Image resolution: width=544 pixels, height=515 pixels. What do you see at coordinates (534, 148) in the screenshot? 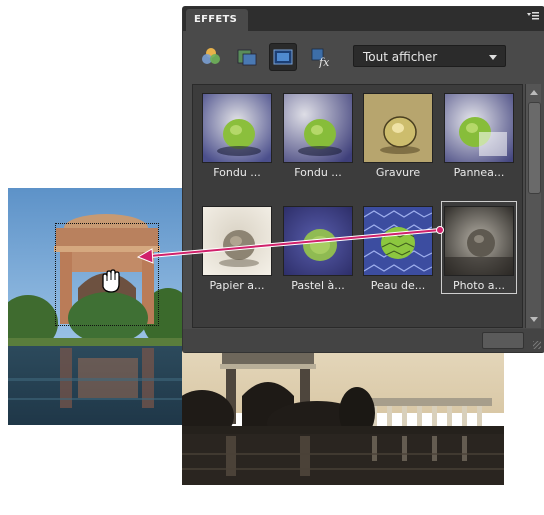
I see `scroll-thumb` at bounding box center [534, 148].